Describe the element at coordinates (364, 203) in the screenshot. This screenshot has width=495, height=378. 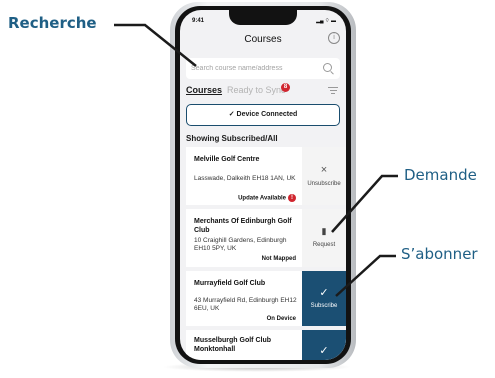
I see `request-leader-line` at that location.